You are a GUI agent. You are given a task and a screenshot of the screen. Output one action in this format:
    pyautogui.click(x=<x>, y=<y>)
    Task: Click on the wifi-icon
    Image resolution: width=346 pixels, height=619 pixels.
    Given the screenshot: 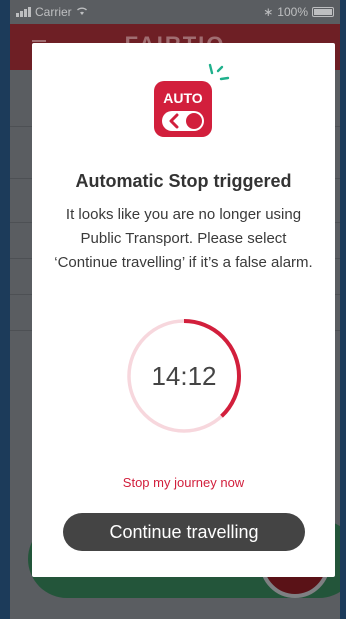 What is the action you would take?
    pyautogui.click(x=82, y=12)
    